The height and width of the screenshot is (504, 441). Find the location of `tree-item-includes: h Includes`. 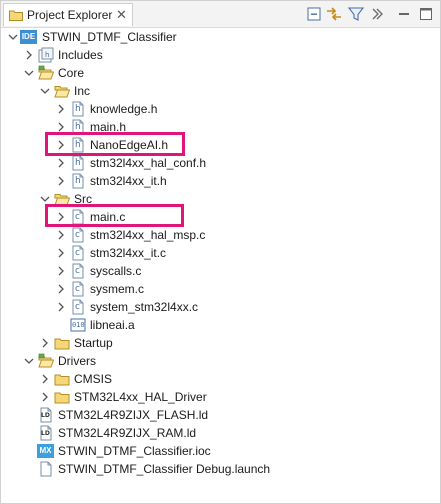

tree-item-includes: h Includes is located at coordinates (220, 55).